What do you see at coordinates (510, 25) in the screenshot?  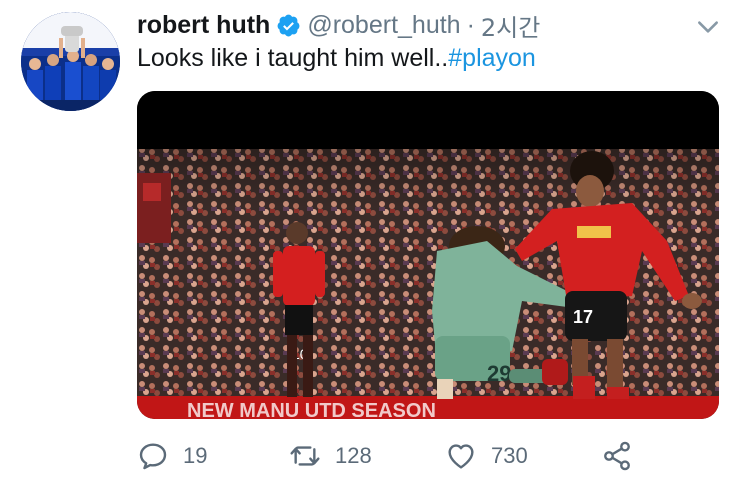 I see `tweet-timestamp: 2시간` at bounding box center [510, 25].